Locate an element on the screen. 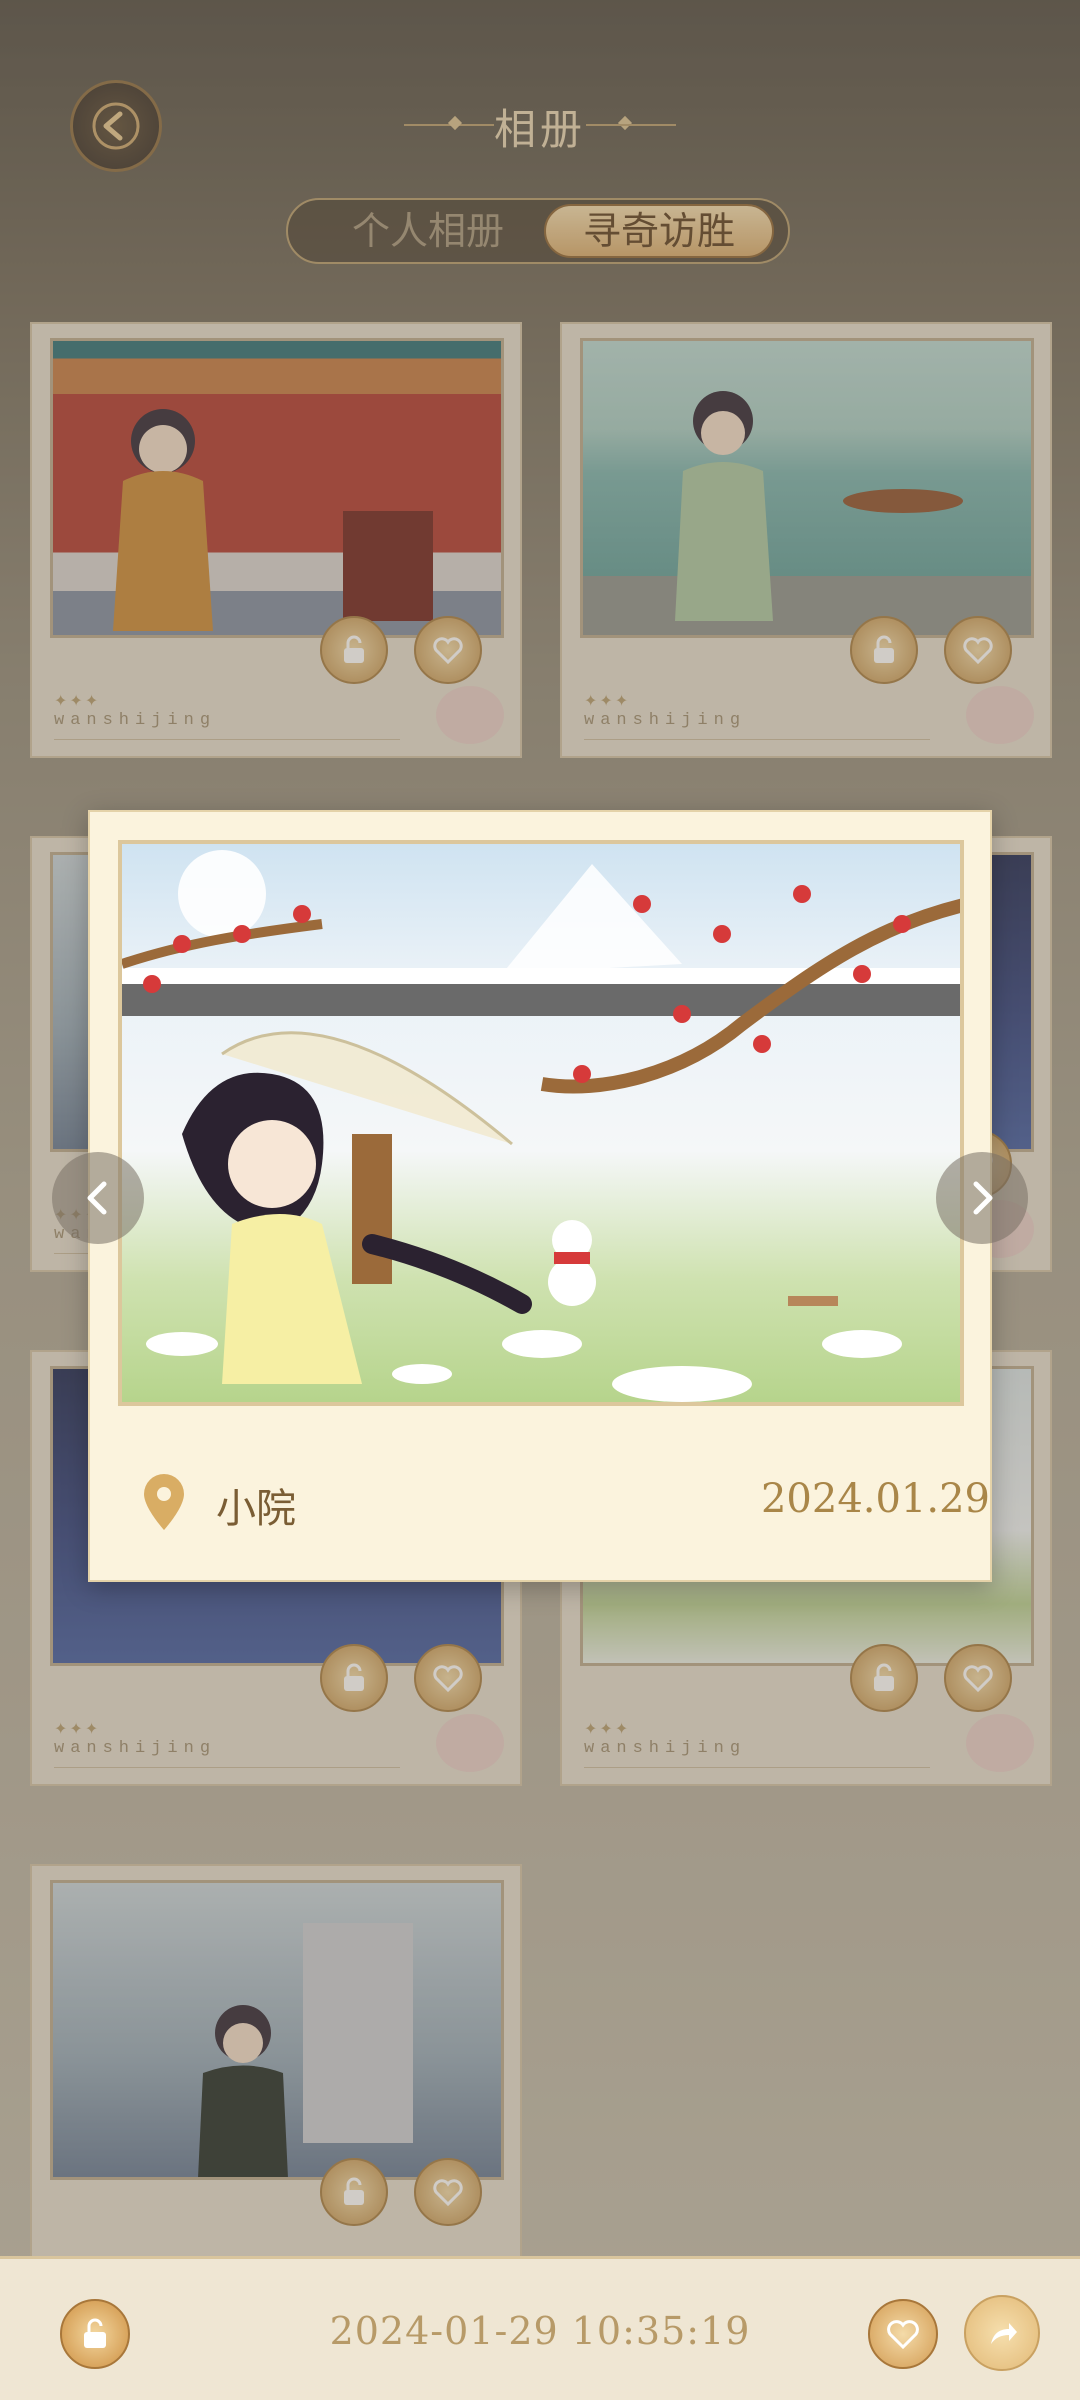 The height and width of the screenshot is (2400, 1080). next-photo-button is located at coordinates (982, 1198).